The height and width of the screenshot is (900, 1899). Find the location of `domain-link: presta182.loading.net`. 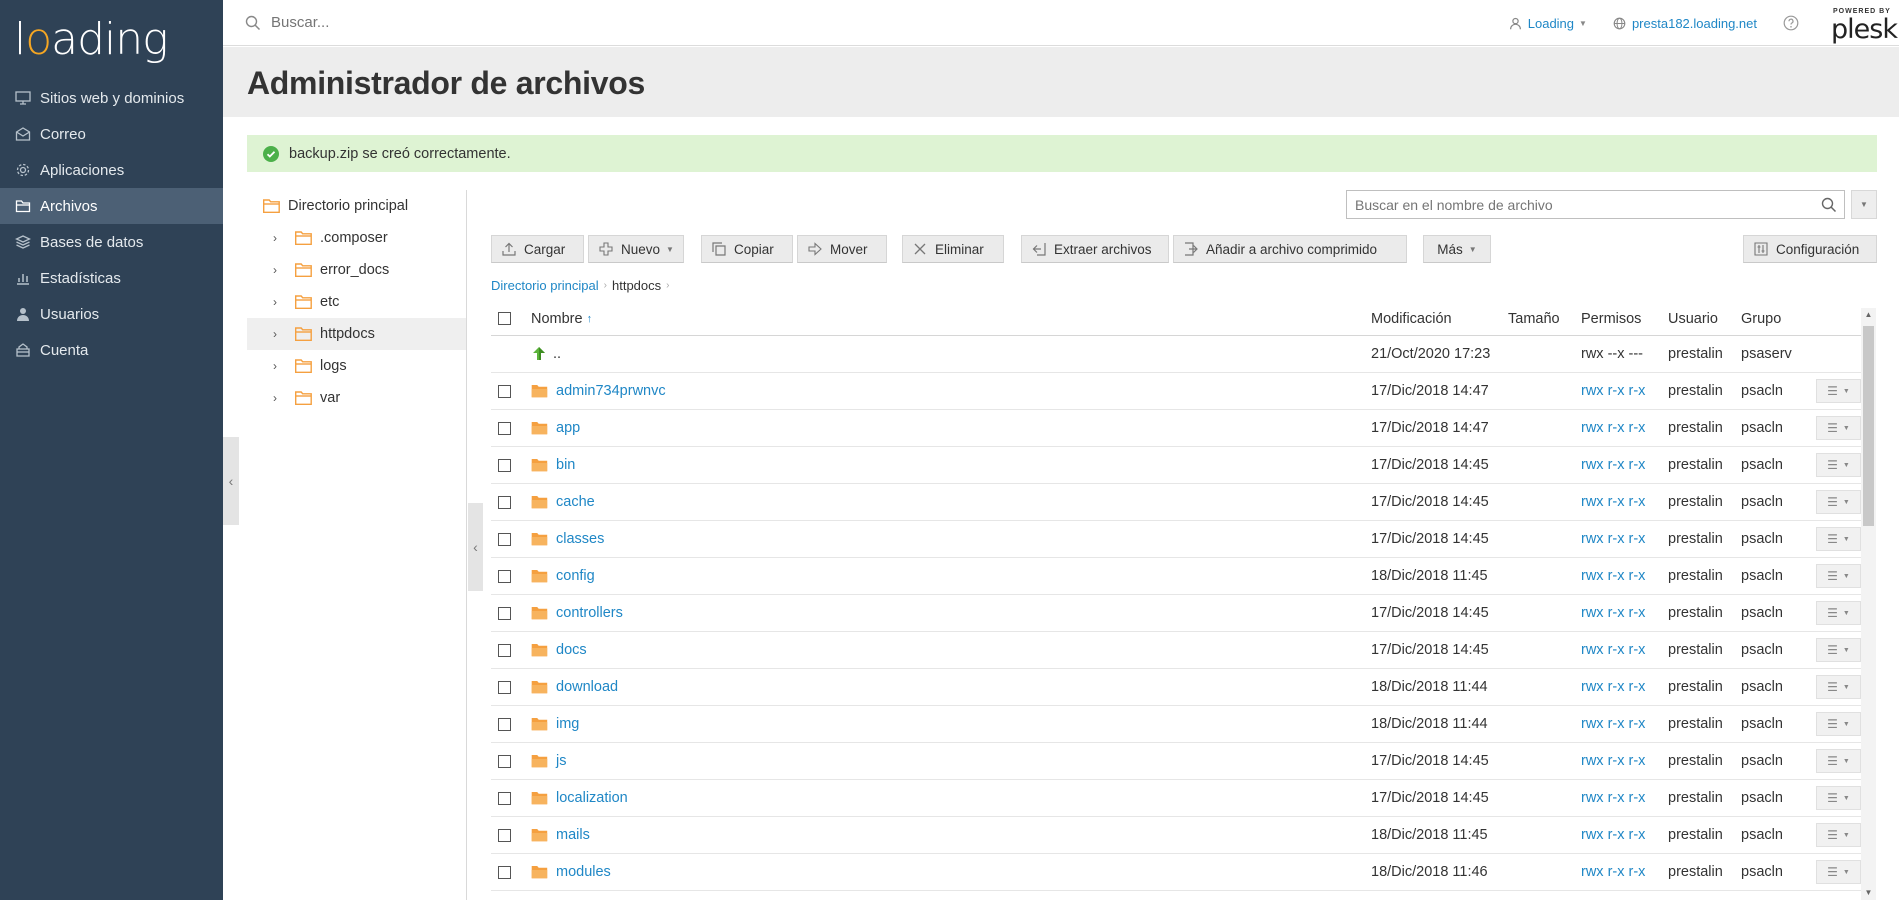

domain-link: presta182.loading.net is located at coordinates (1685, 23).